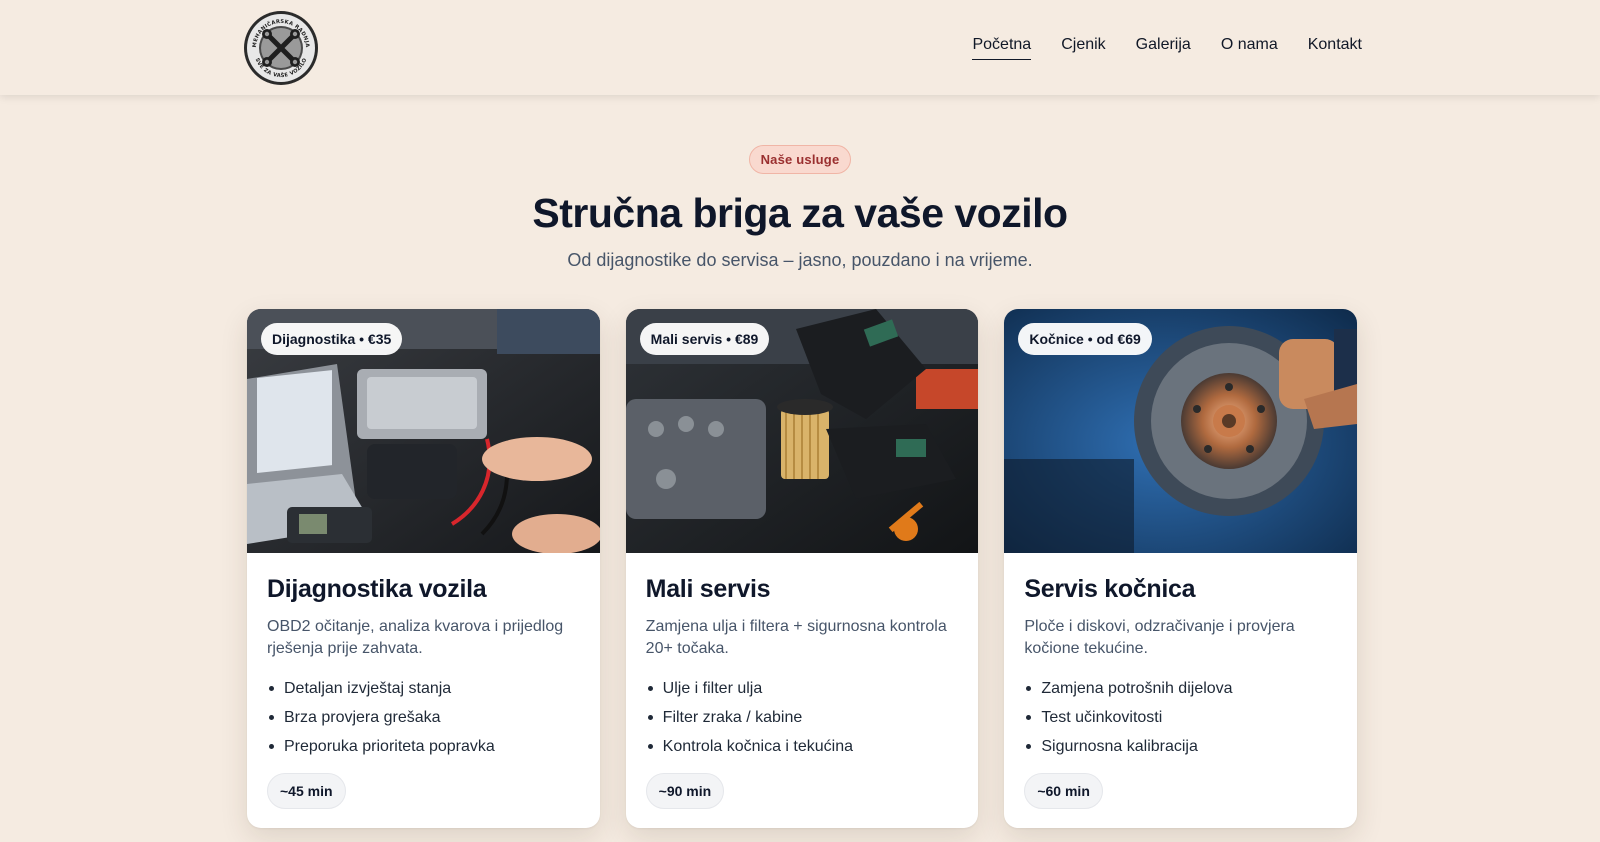  Describe the element at coordinates (802, 746) in the screenshot. I see `feature-item: Kontrola kočnica i tekućina` at that location.